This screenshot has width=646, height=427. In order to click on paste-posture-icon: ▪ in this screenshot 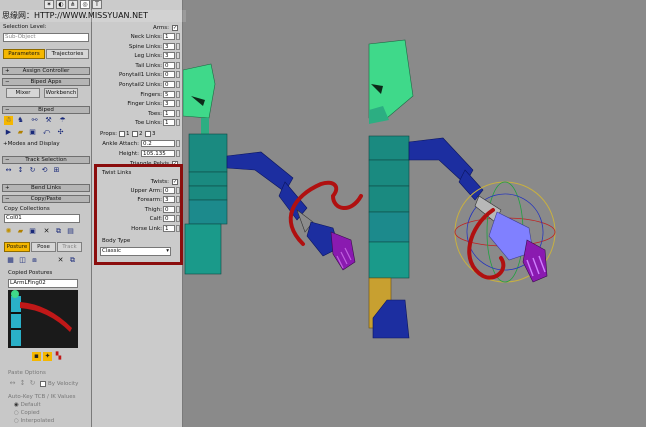, I will do `click(36, 356)`.